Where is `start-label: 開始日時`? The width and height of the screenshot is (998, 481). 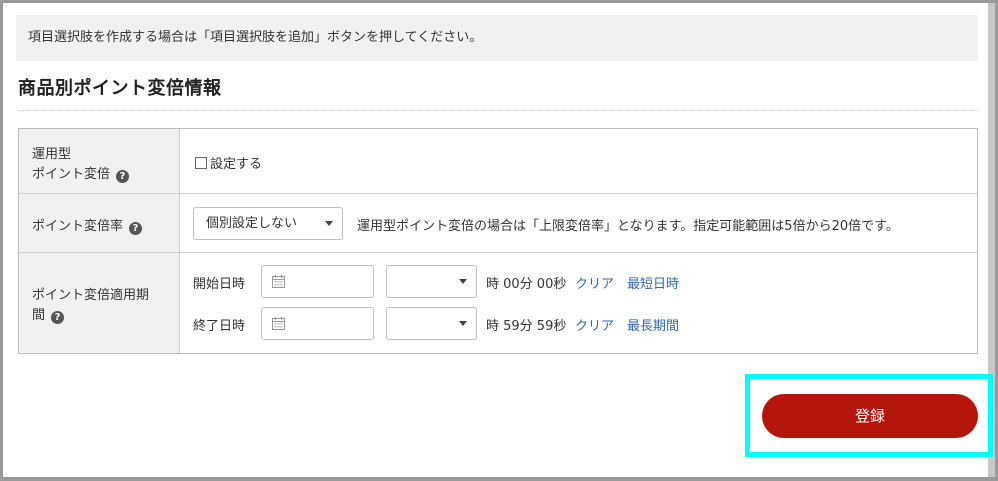 start-label: 開始日時 is located at coordinates (219, 284).